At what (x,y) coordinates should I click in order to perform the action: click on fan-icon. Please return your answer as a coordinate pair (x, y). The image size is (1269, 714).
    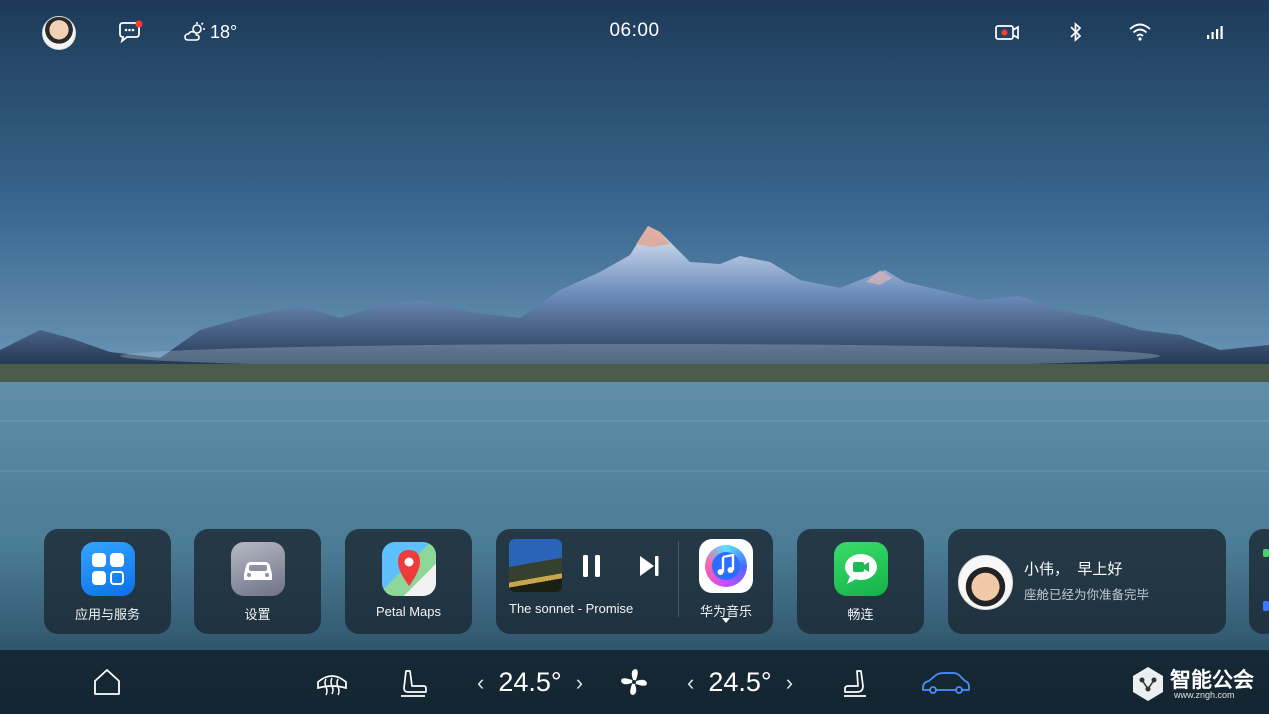
    Looking at the image, I should click on (634, 682).